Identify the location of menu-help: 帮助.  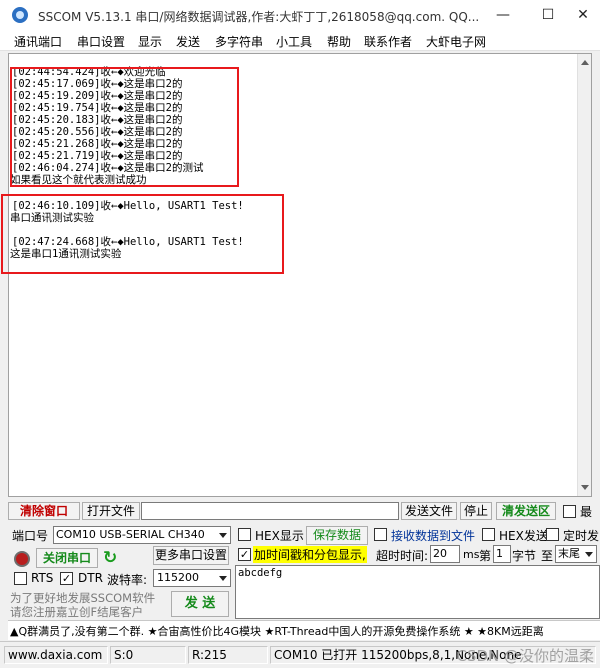
(339, 41).